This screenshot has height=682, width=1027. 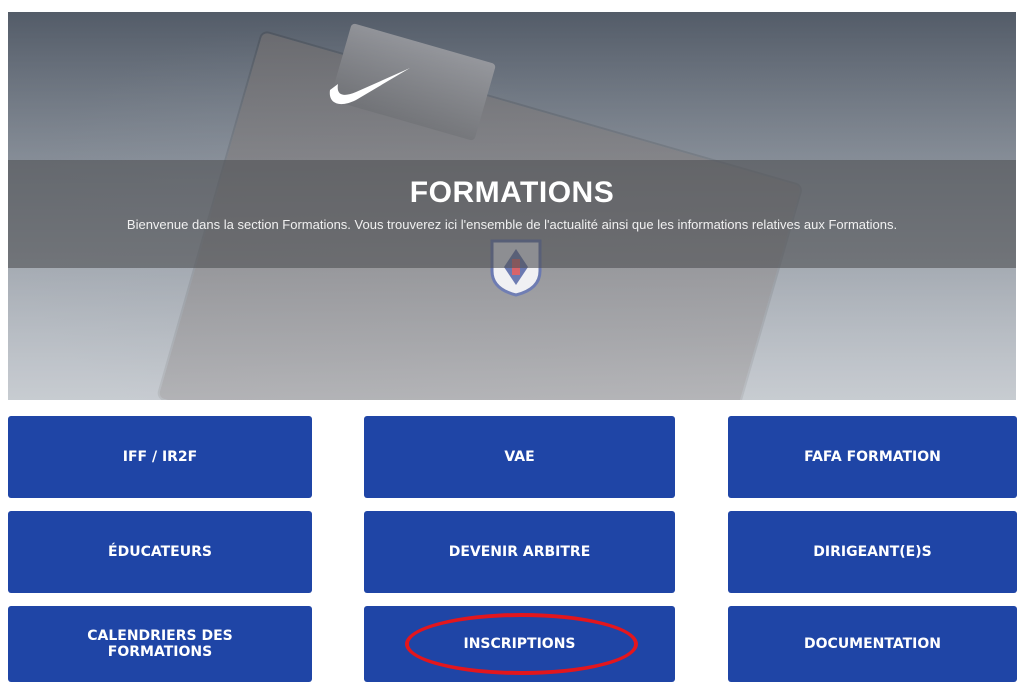 I want to click on tile-calendriers-des-formations: CALENDRIERS DES FORMATIONS, so click(x=160, y=644).